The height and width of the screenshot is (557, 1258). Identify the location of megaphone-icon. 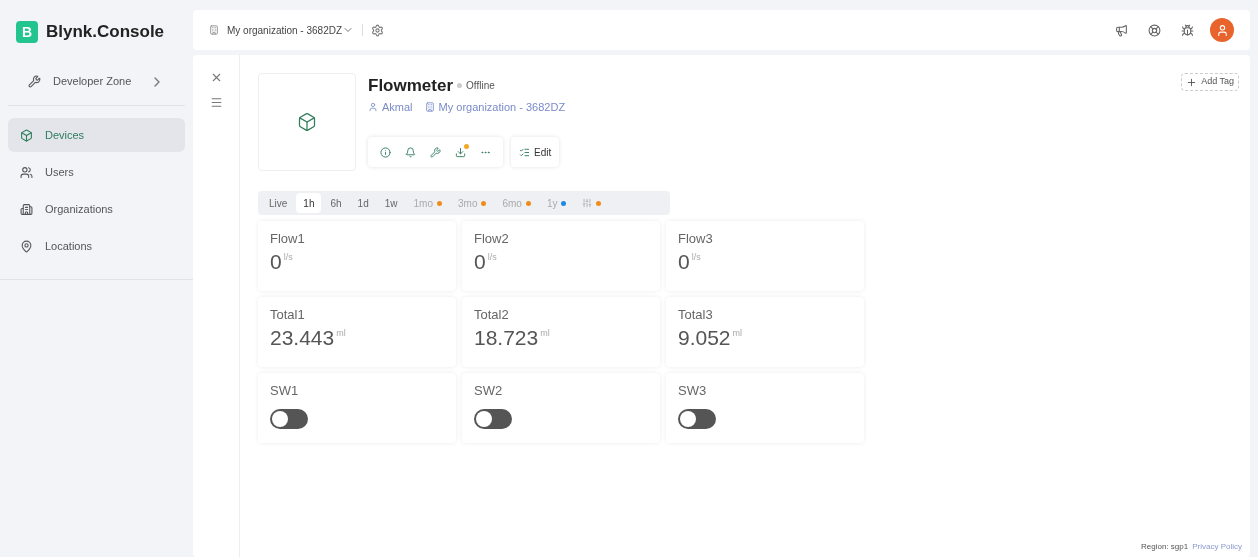
(1121, 30).